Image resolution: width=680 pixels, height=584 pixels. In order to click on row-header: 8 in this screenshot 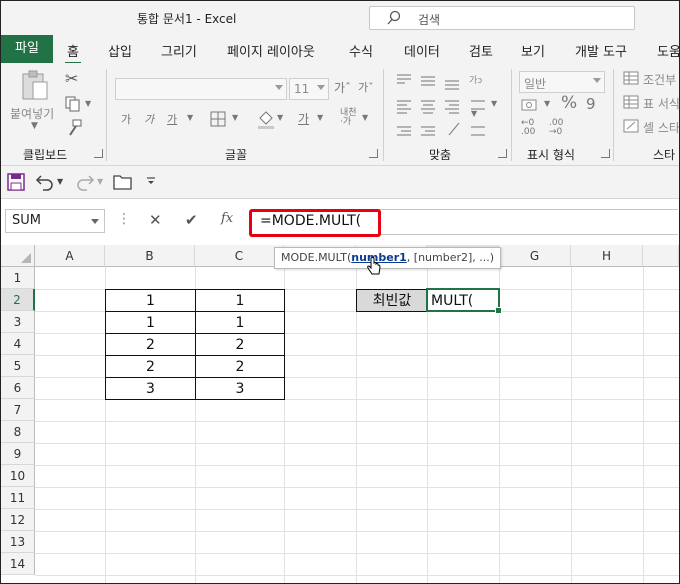, I will do `click(18, 432)`.